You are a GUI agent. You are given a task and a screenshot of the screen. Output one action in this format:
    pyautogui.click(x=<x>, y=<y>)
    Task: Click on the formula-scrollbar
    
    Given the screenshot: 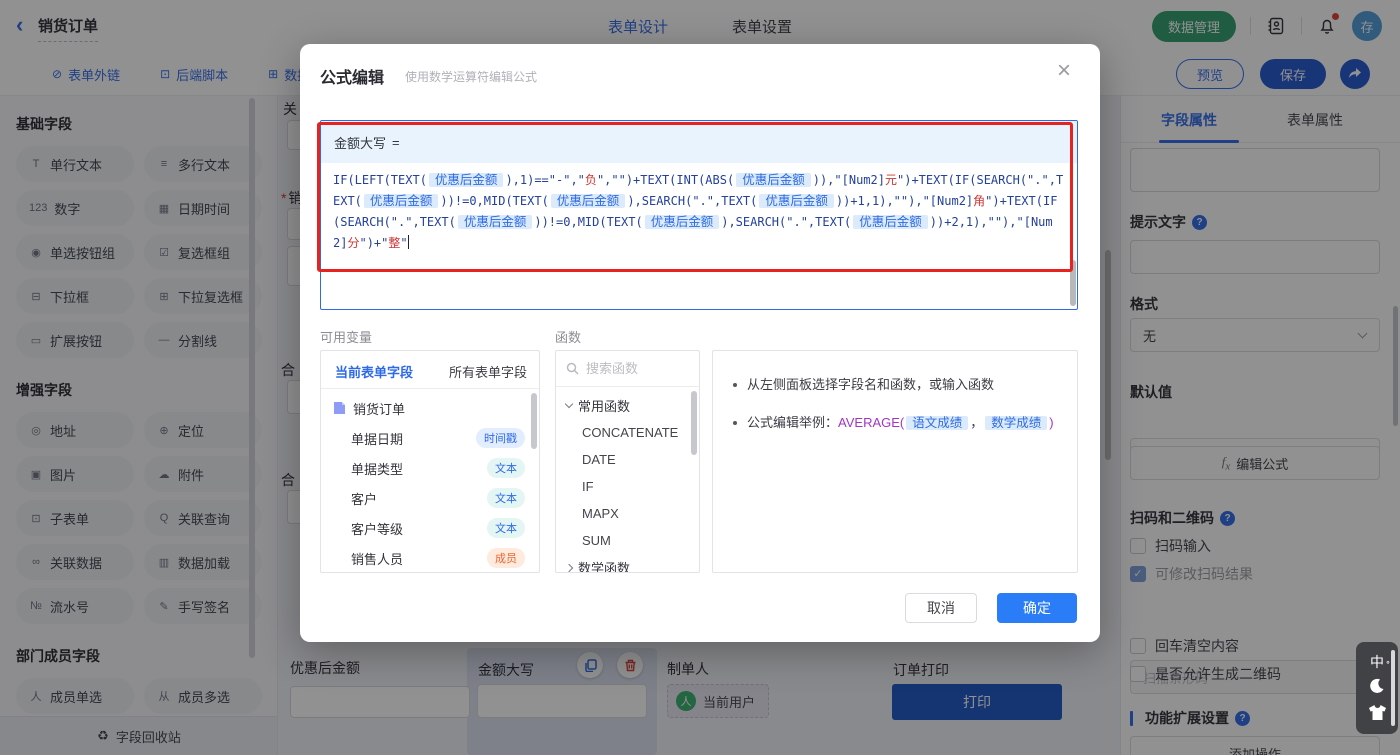 What is the action you would take?
    pyautogui.click(x=1073, y=283)
    